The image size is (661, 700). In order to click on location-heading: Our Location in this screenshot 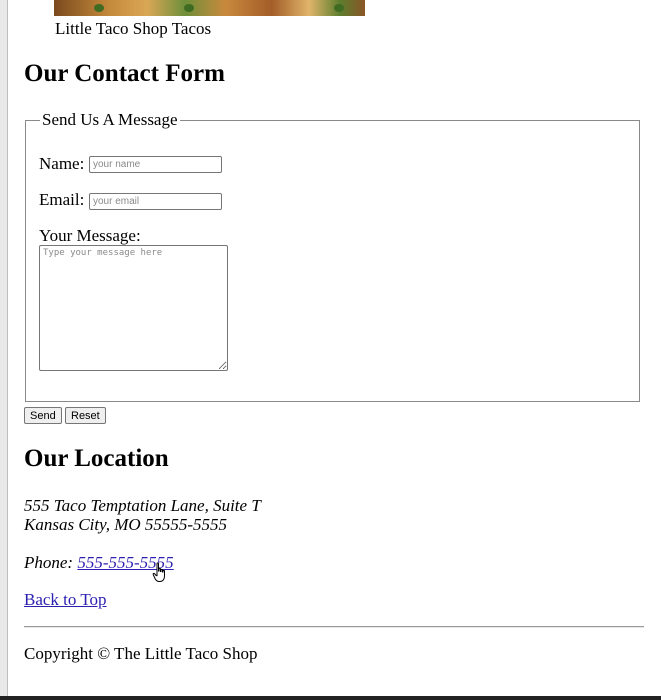, I will do `click(96, 458)`.